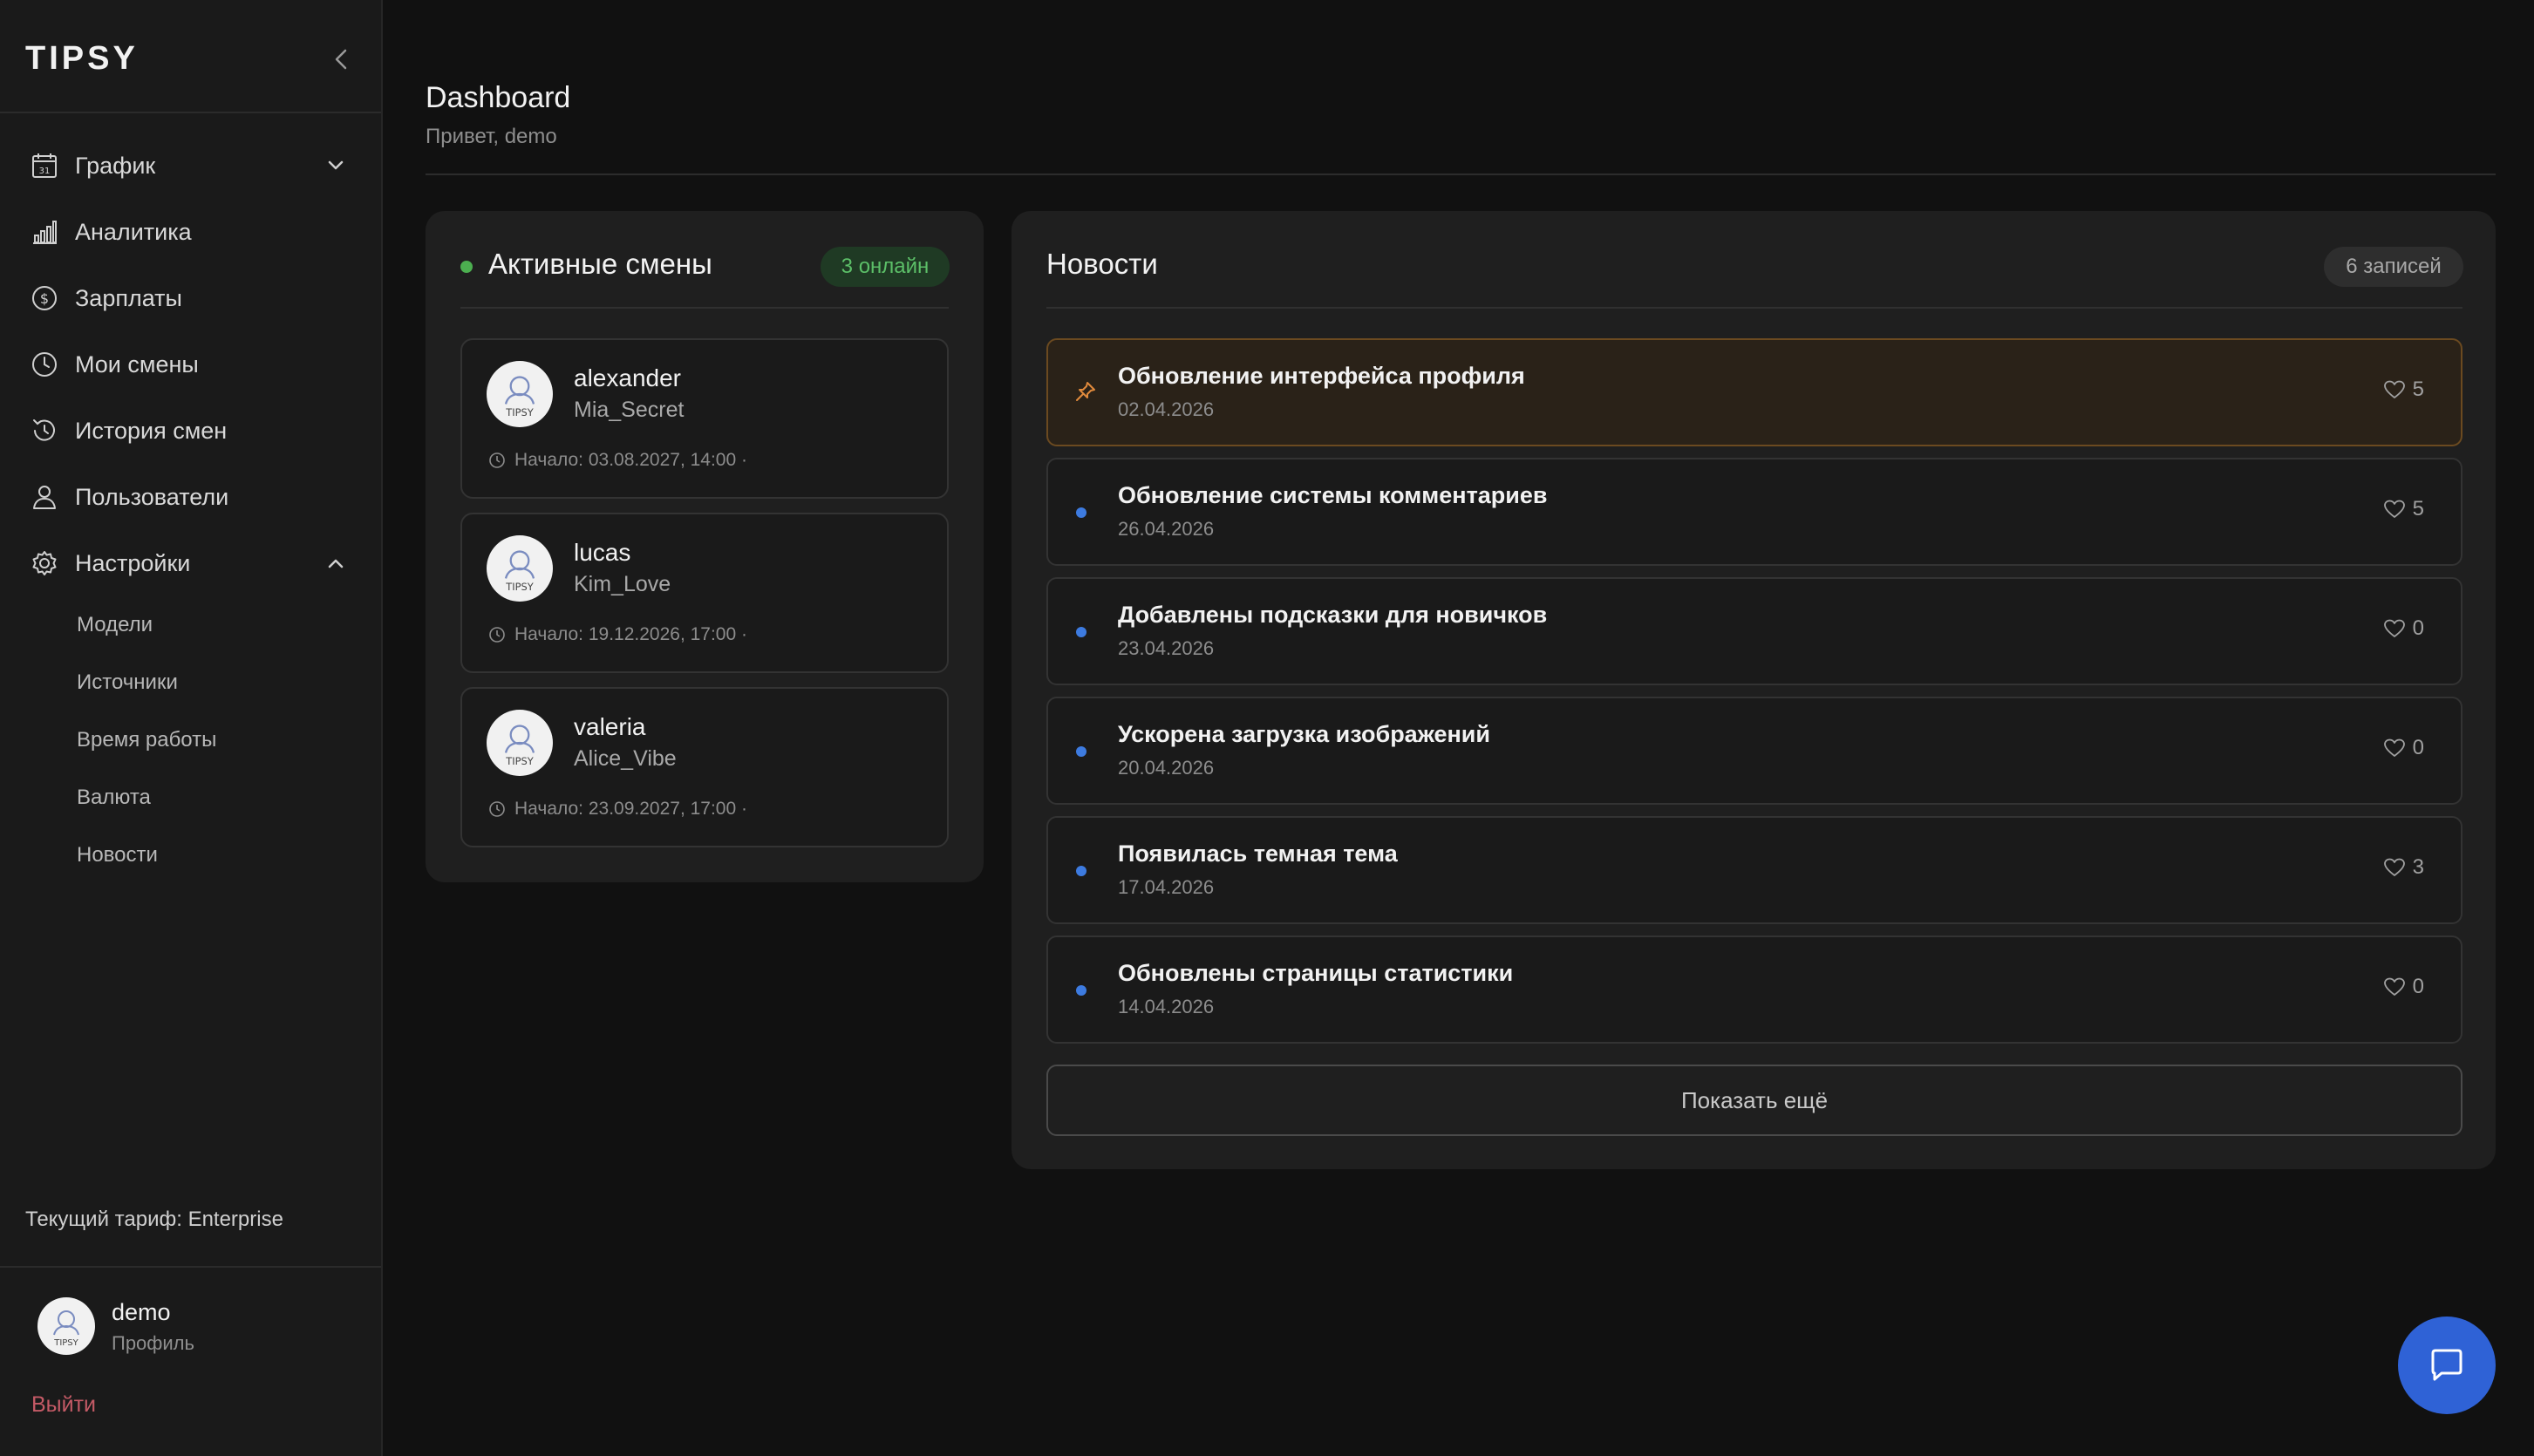 The image size is (2534, 1456). I want to click on sidebar-item-label: Зарплаты, so click(128, 297).